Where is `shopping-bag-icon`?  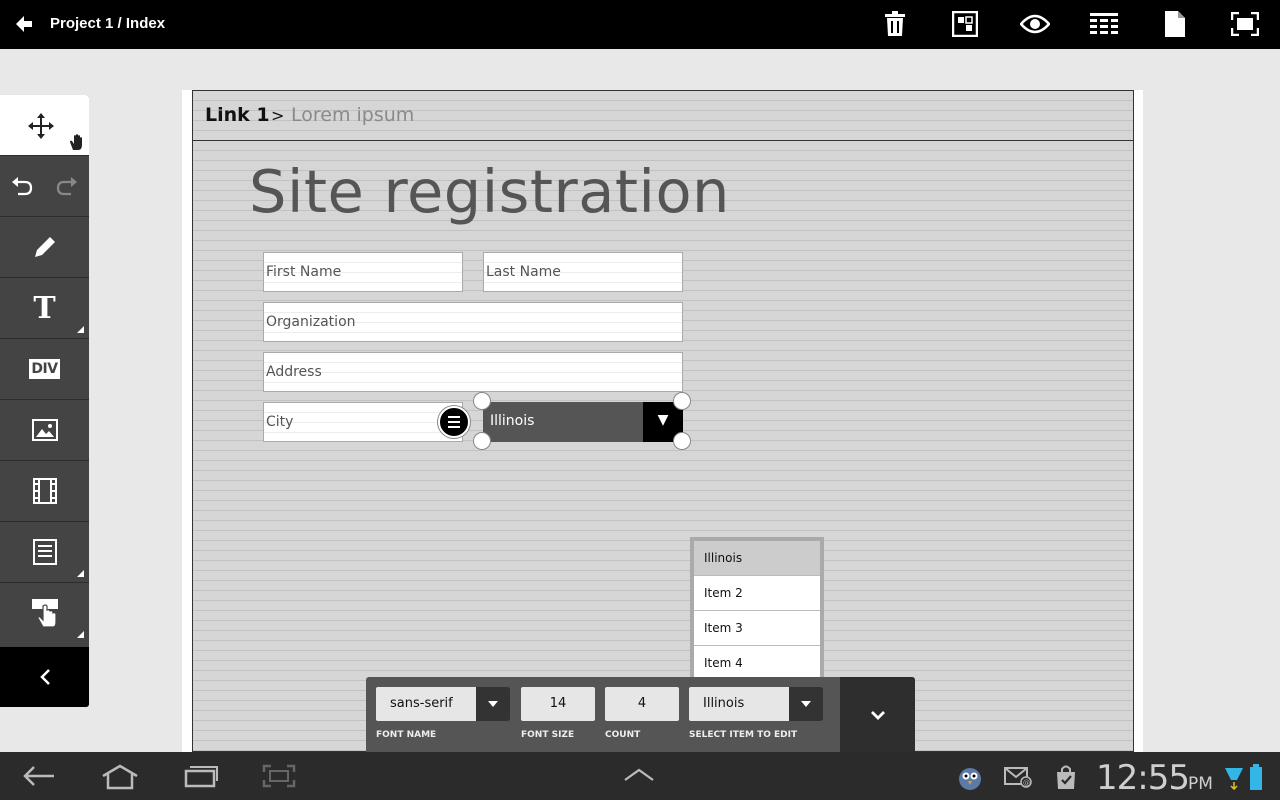
shopping-bag-icon is located at coordinates (1066, 777).